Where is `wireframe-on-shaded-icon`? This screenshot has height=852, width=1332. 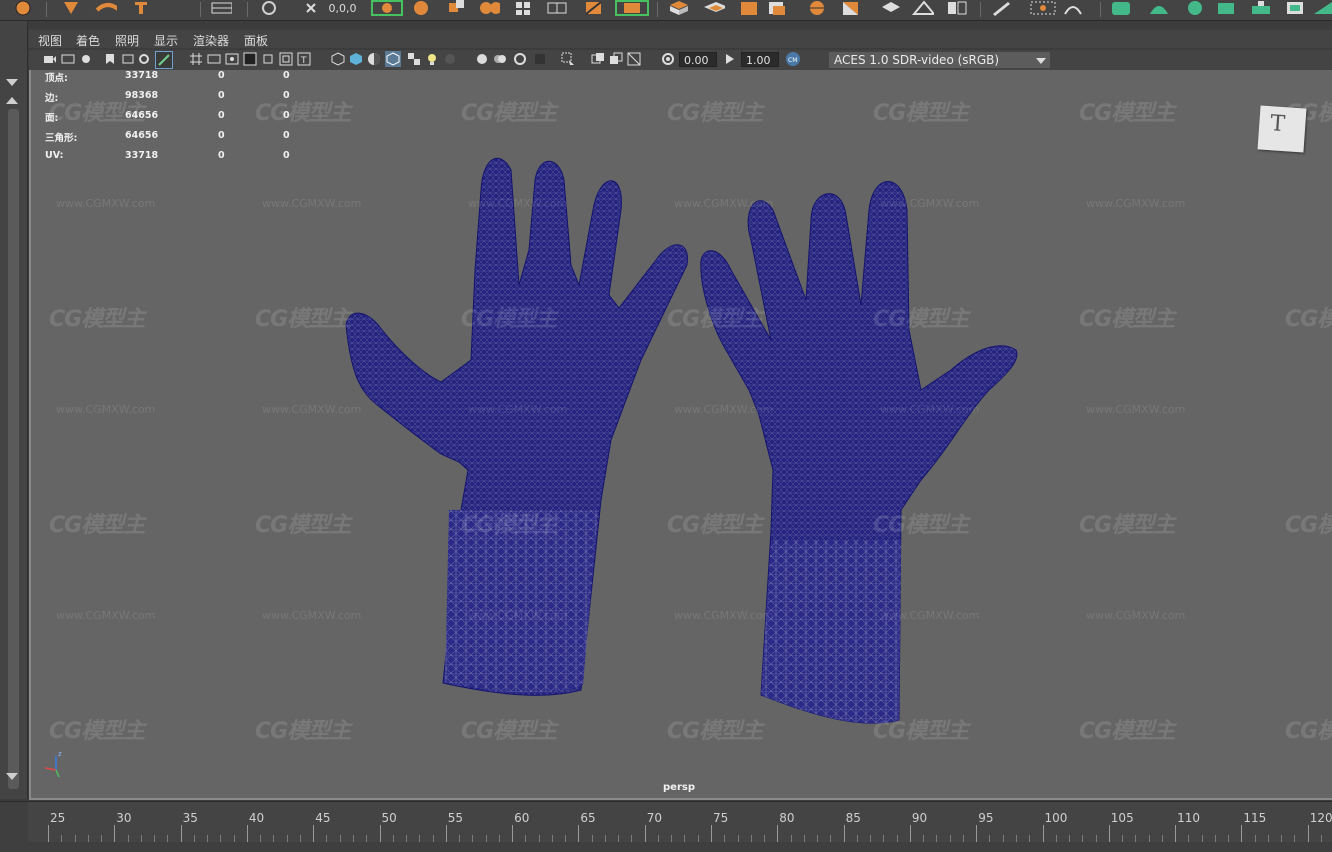 wireframe-on-shaded-icon is located at coordinates (393, 59).